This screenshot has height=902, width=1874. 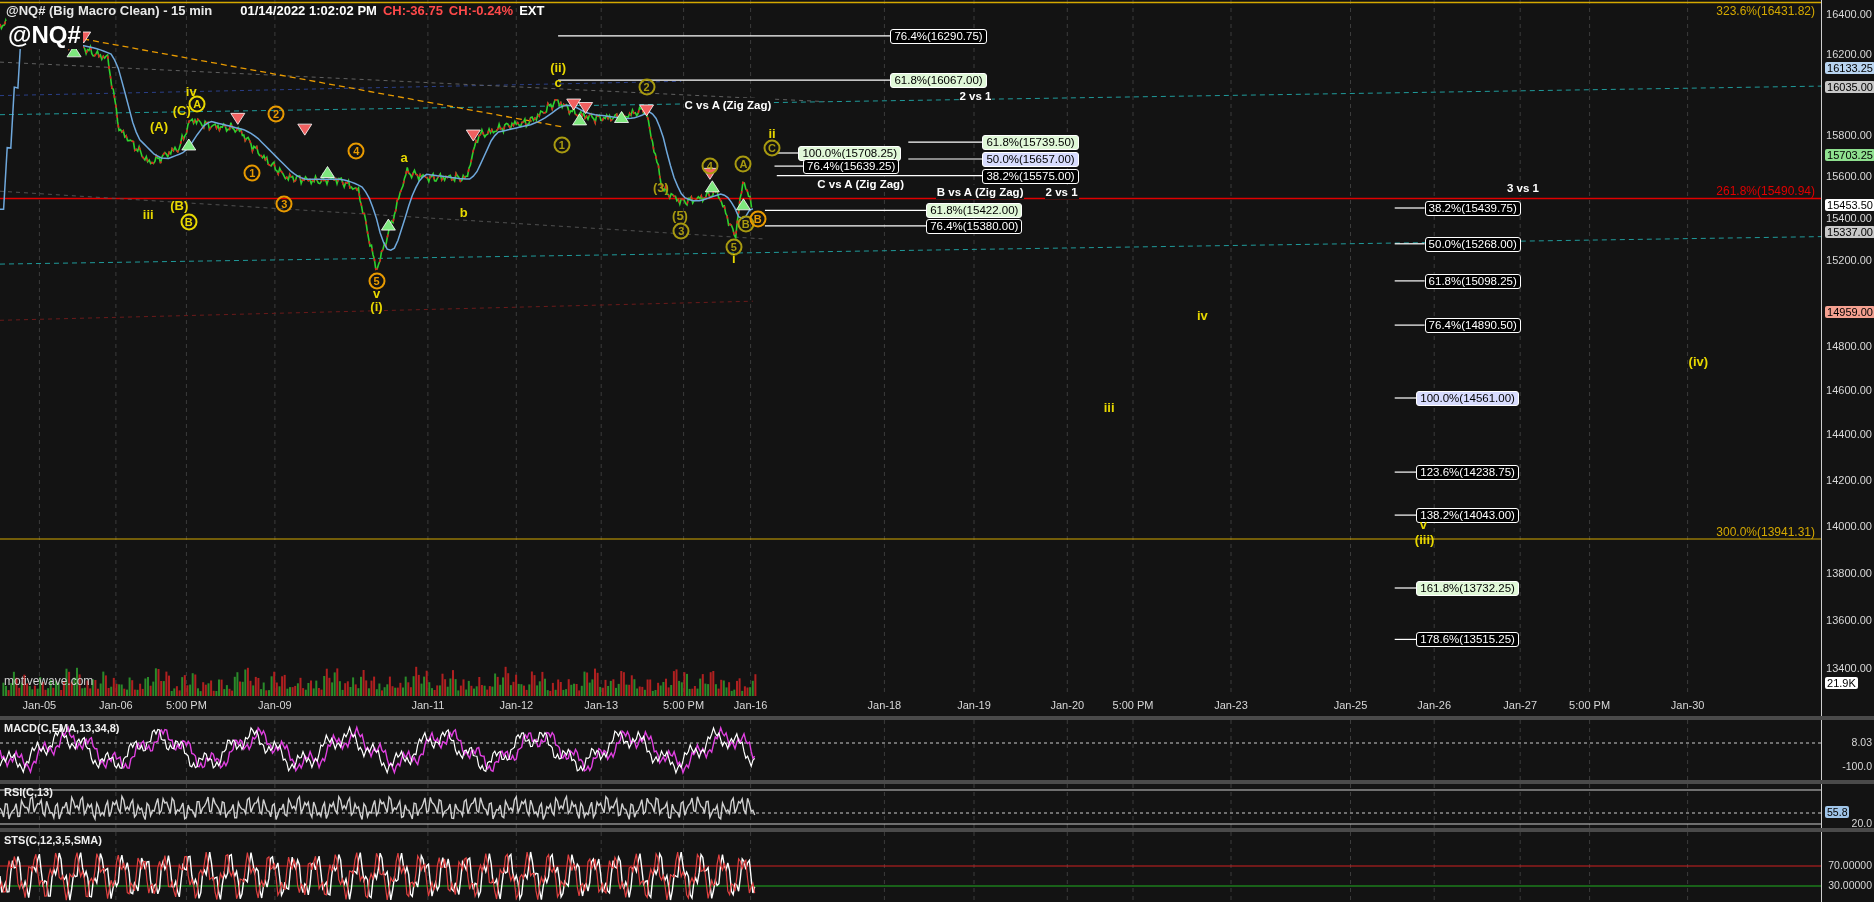 I want to click on fib-level-label: 161.8%(13732.25), so click(x=1467, y=588).